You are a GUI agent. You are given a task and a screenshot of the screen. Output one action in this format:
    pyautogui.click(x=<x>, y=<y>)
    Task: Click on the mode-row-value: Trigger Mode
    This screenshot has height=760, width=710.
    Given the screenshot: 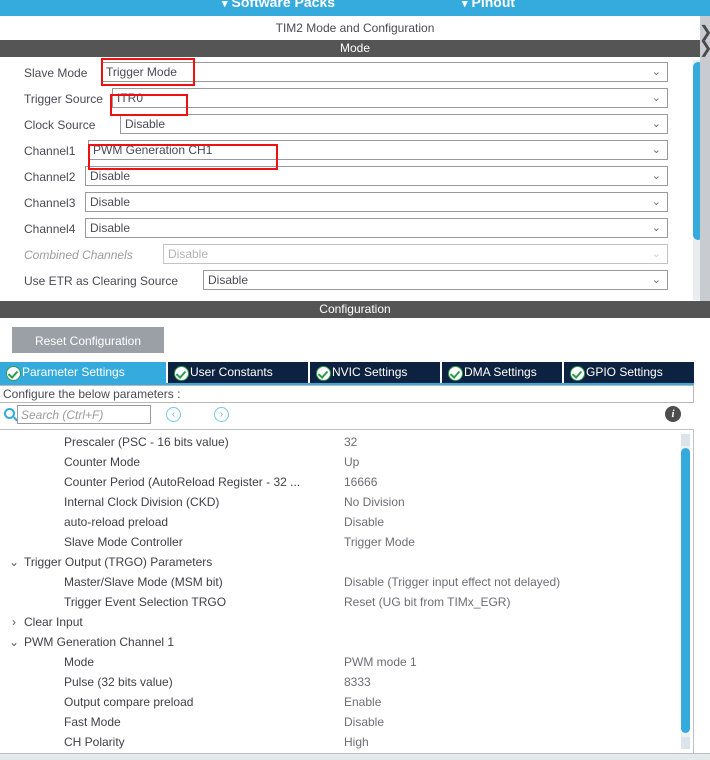 What is the action you would take?
    pyautogui.click(x=141, y=72)
    